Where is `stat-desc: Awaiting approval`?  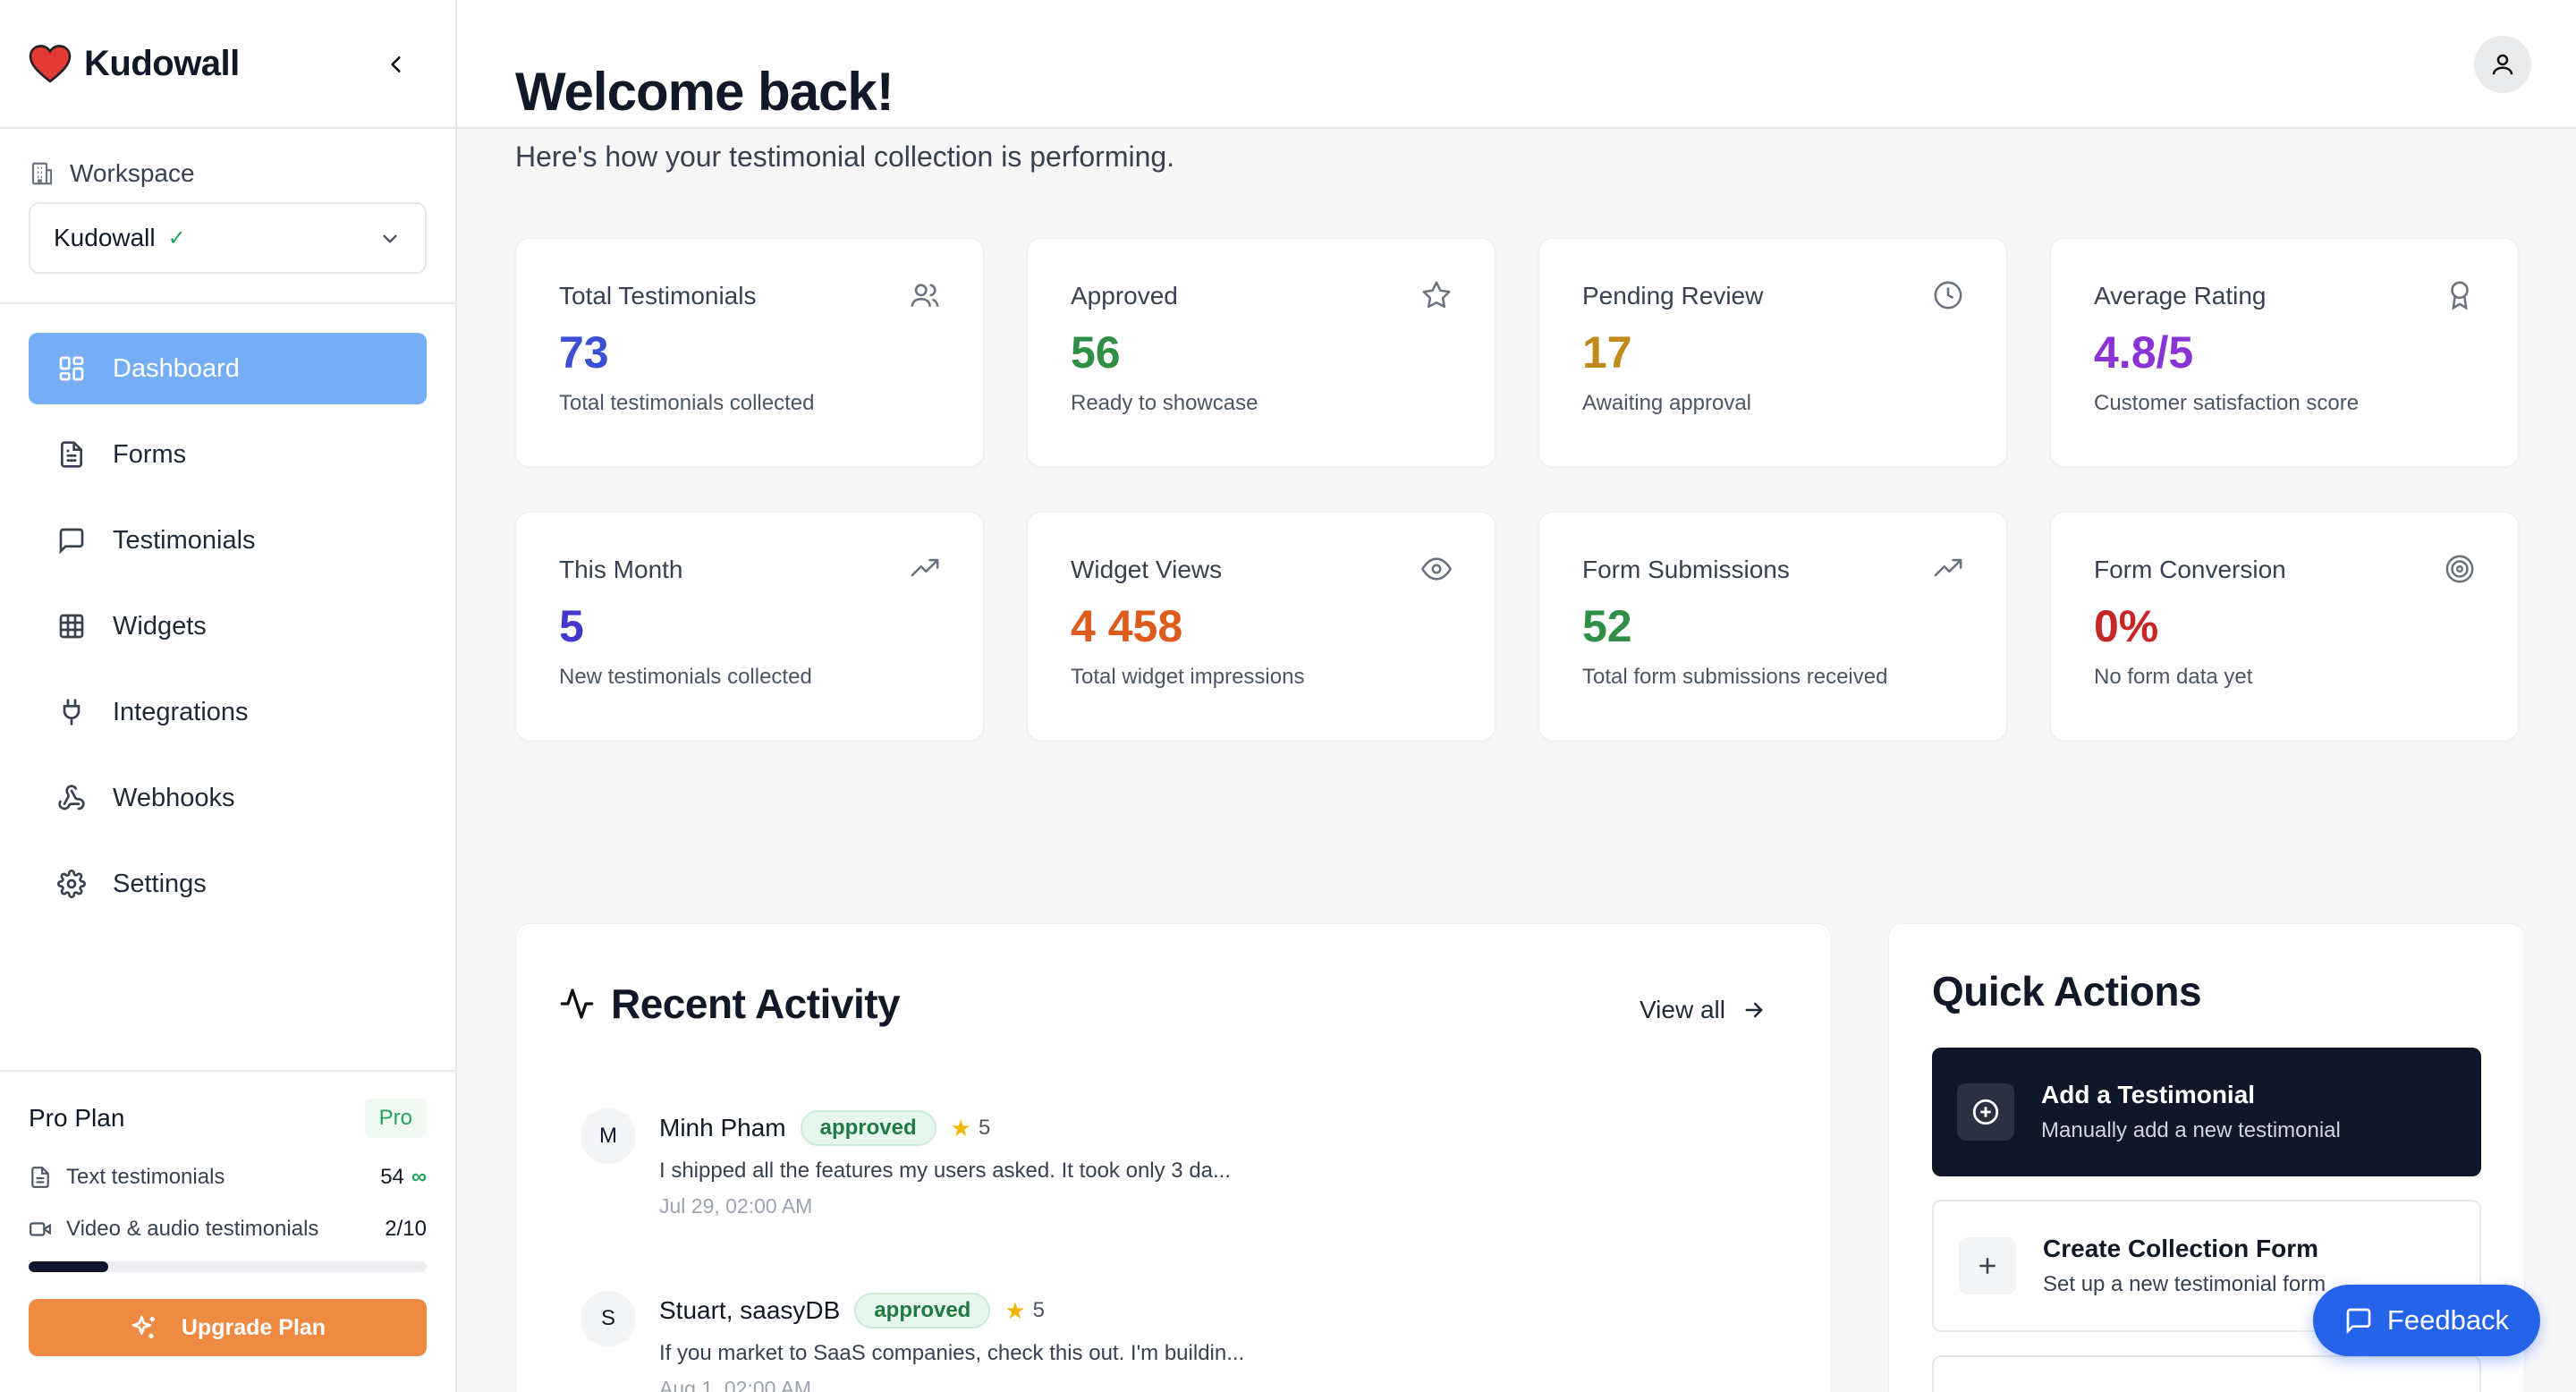
stat-desc: Awaiting approval is located at coordinates (1667, 403).